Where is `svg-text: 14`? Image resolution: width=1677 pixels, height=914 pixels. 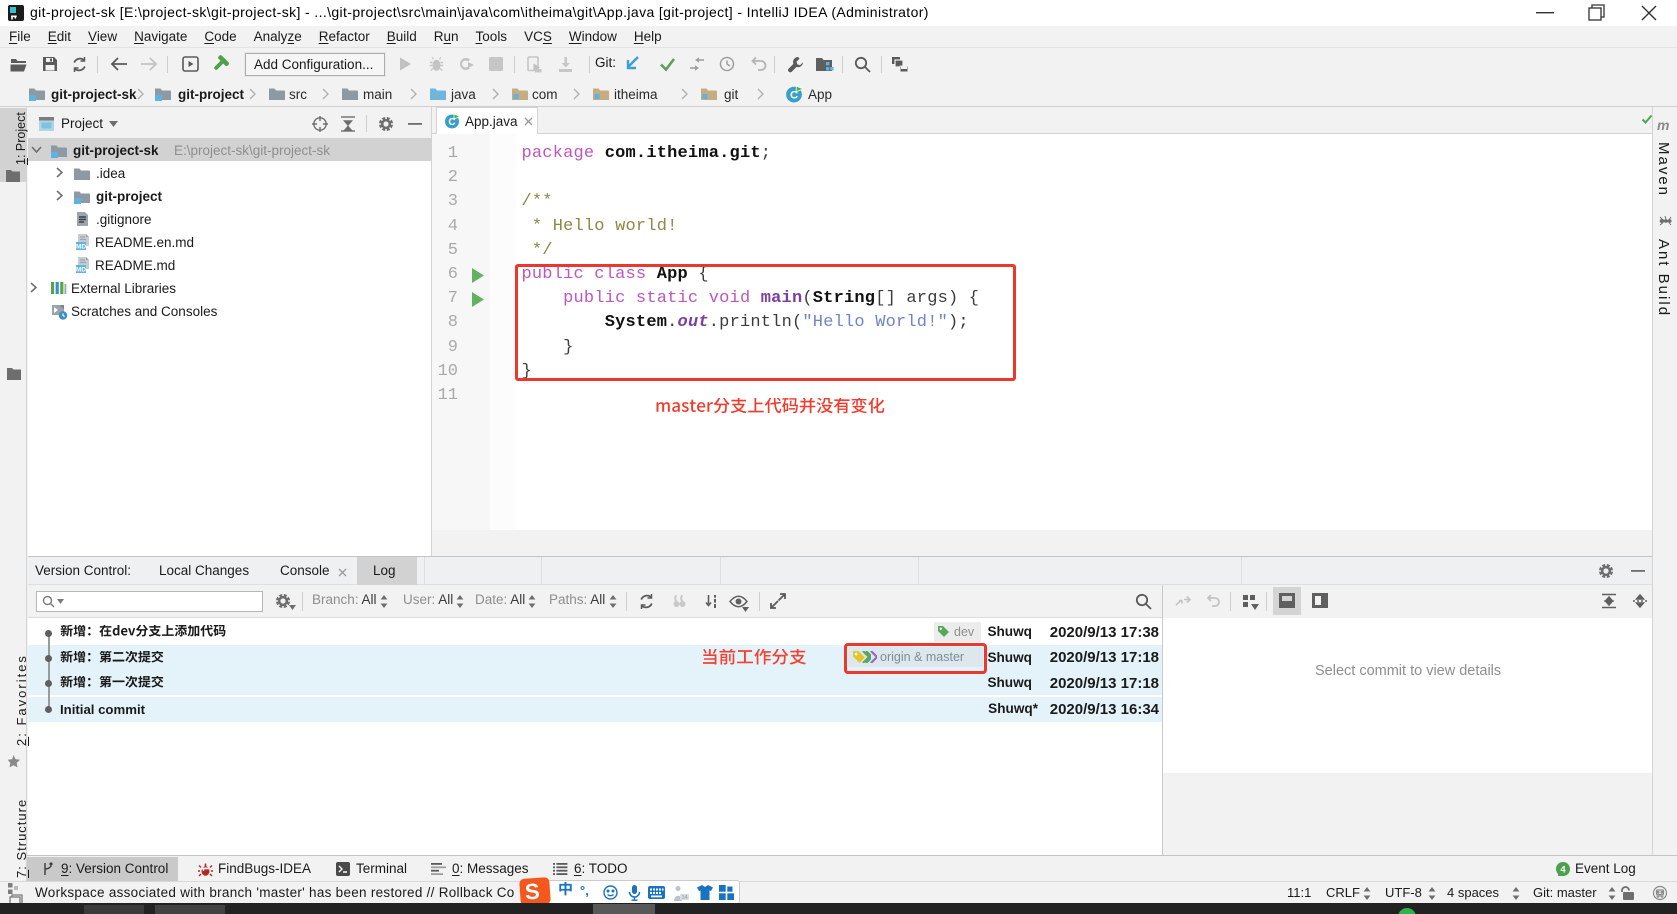
svg-text: 14 is located at coordinates (684, 898).